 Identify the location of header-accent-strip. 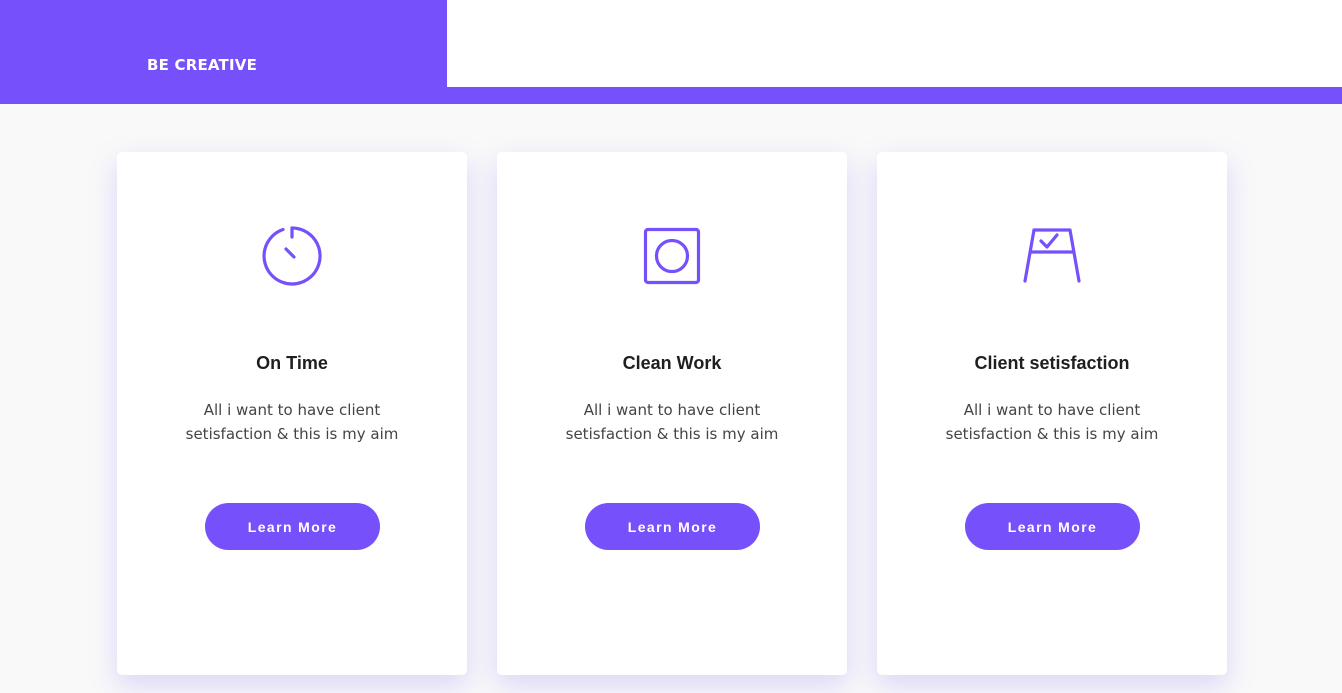
(671, 95).